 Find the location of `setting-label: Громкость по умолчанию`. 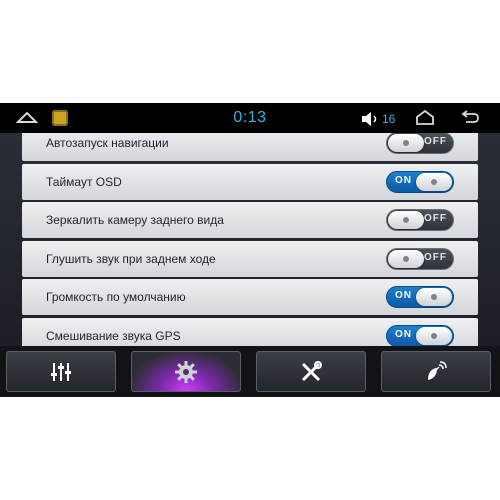

setting-label: Громкость по умолчанию is located at coordinates (116, 297).